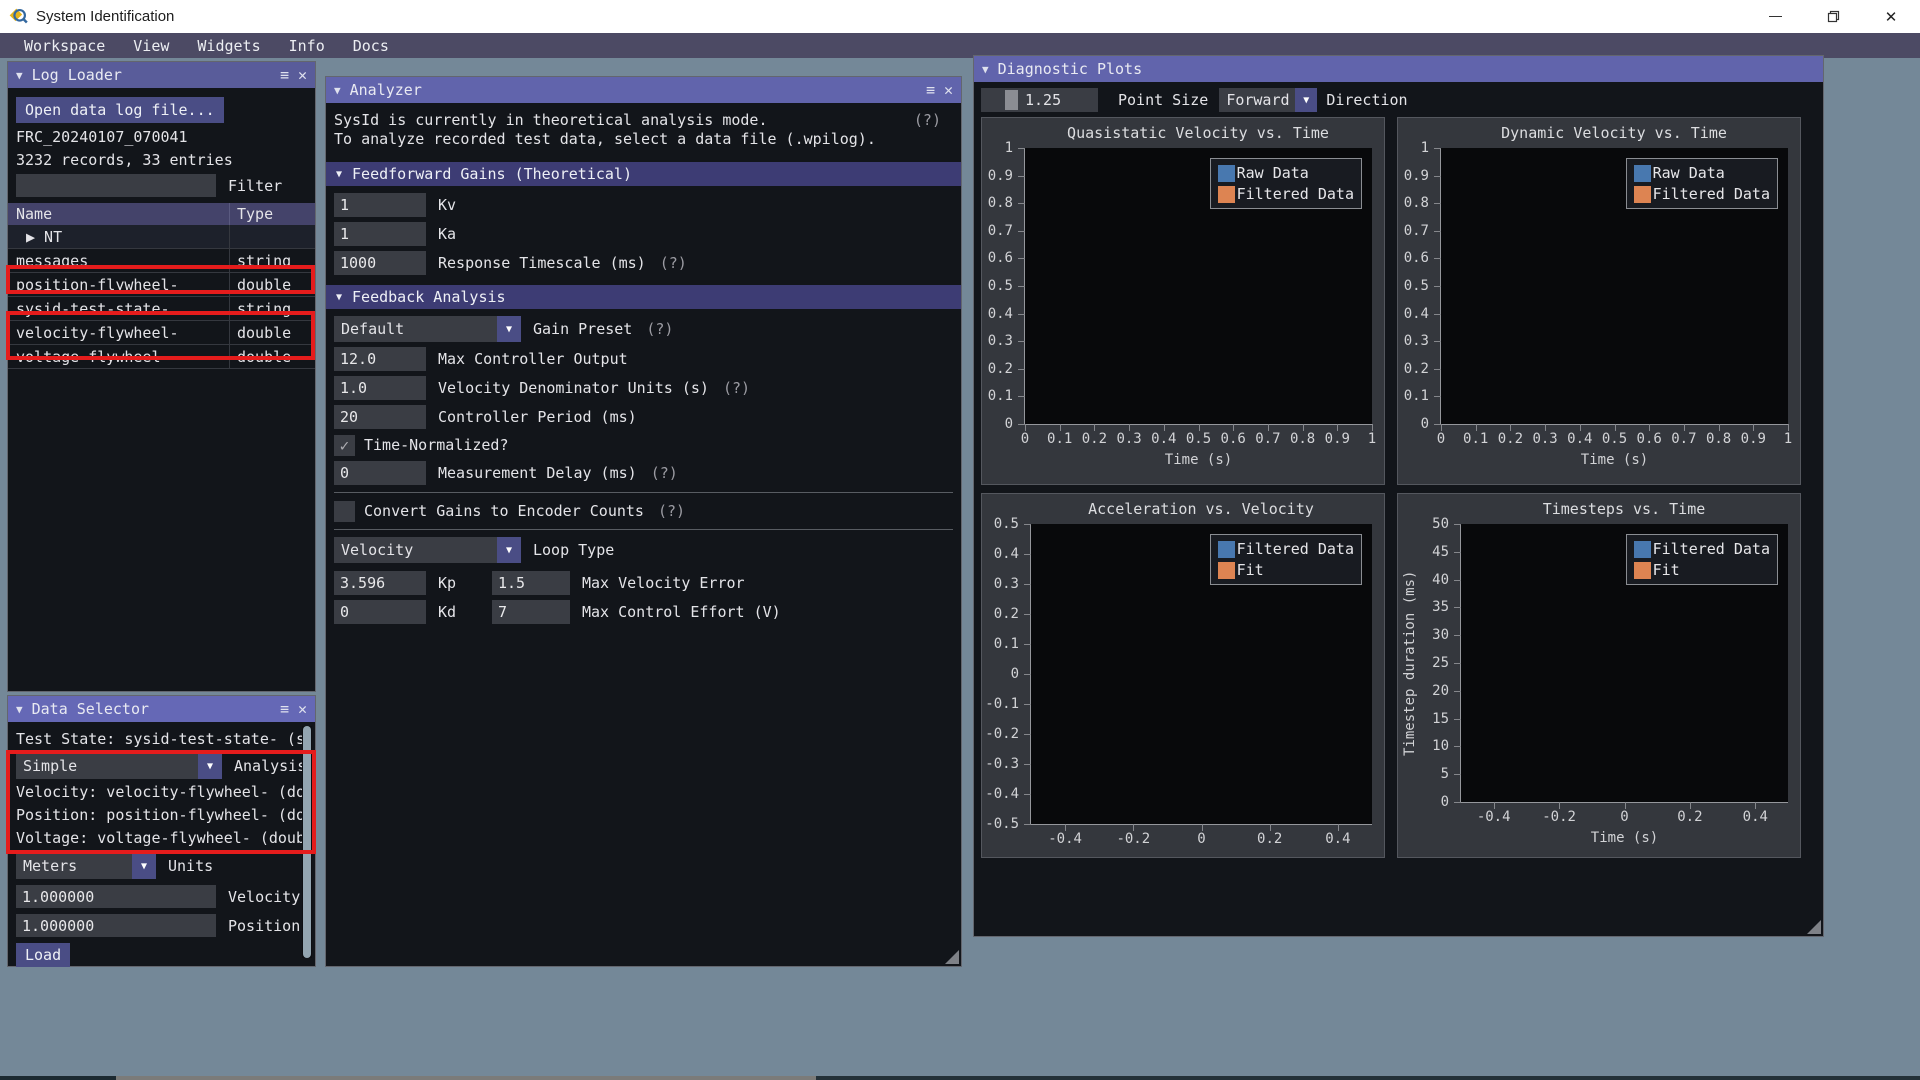  Describe the element at coordinates (574, 550) in the screenshot. I see `loop-type-label: Loop Type` at that location.